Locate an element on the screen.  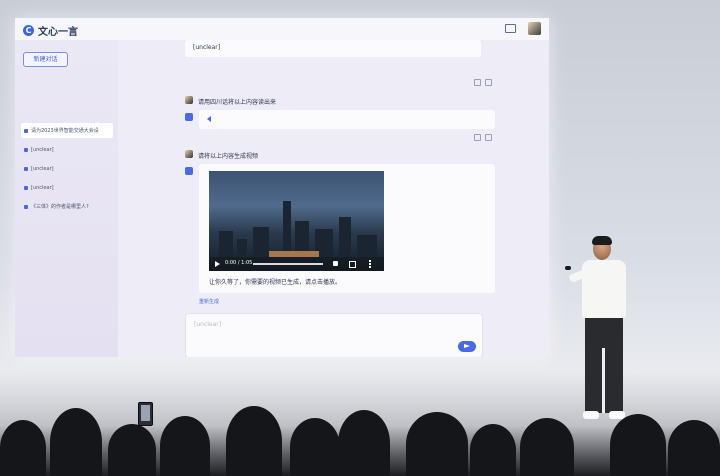
video-caption: 让你久等了，你需要的视频已生成，请点击播放。 is located at coordinates (275, 282).